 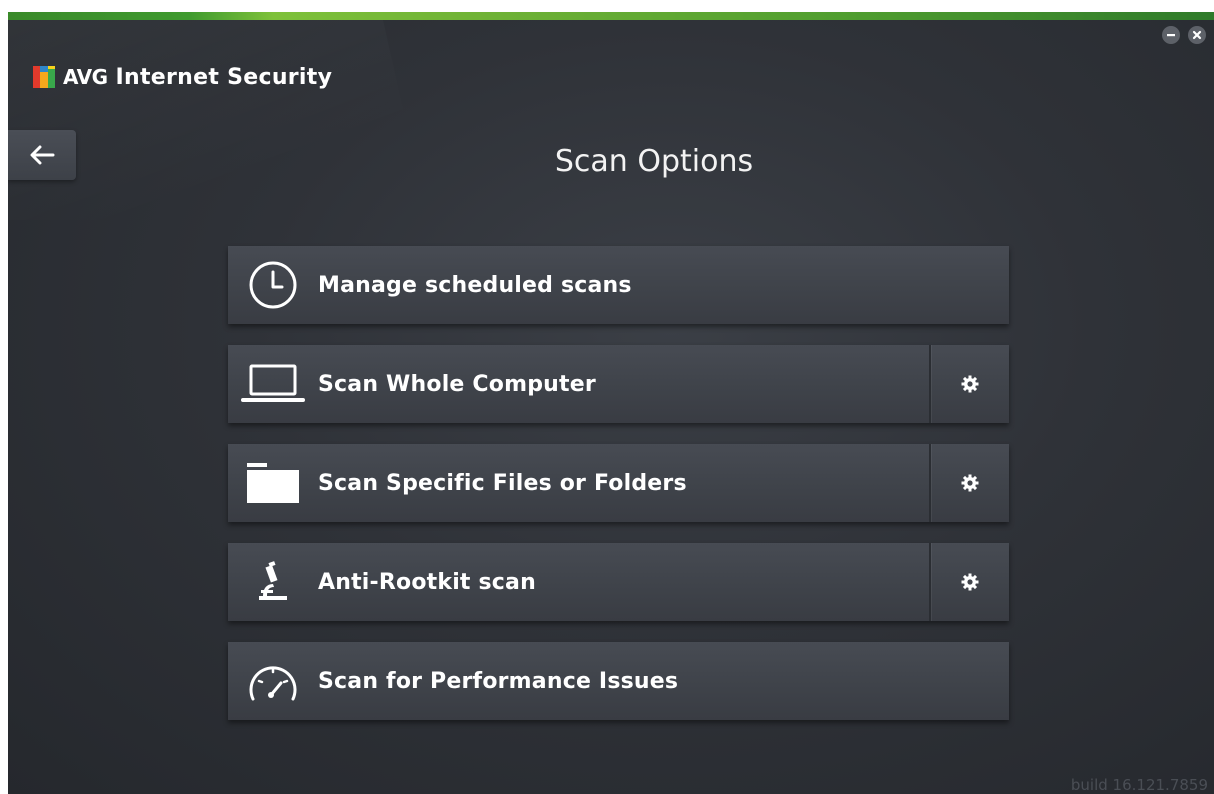 I want to click on brand-name: AVG, so click(x=85, y=77).